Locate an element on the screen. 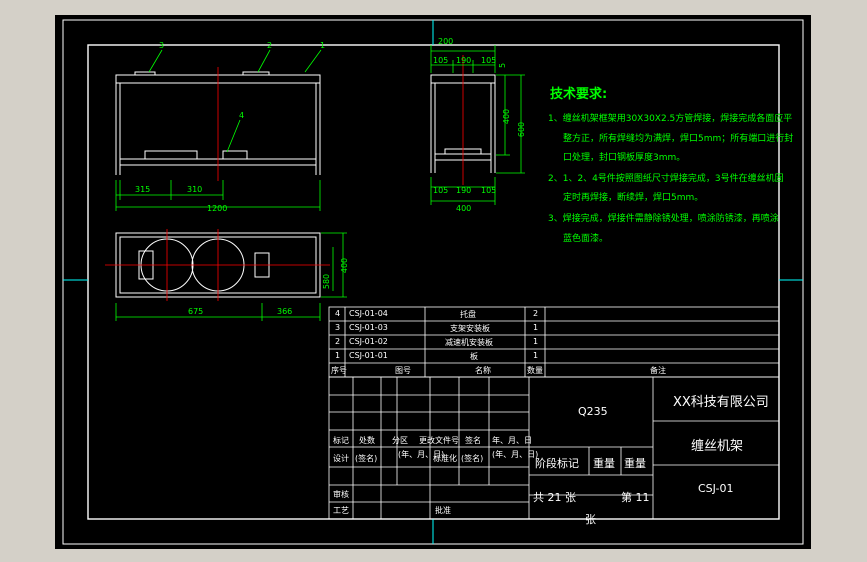 The width and height of the screenshot is (867, 562). label-mark: 标记 is located at coordinates (341, 440).